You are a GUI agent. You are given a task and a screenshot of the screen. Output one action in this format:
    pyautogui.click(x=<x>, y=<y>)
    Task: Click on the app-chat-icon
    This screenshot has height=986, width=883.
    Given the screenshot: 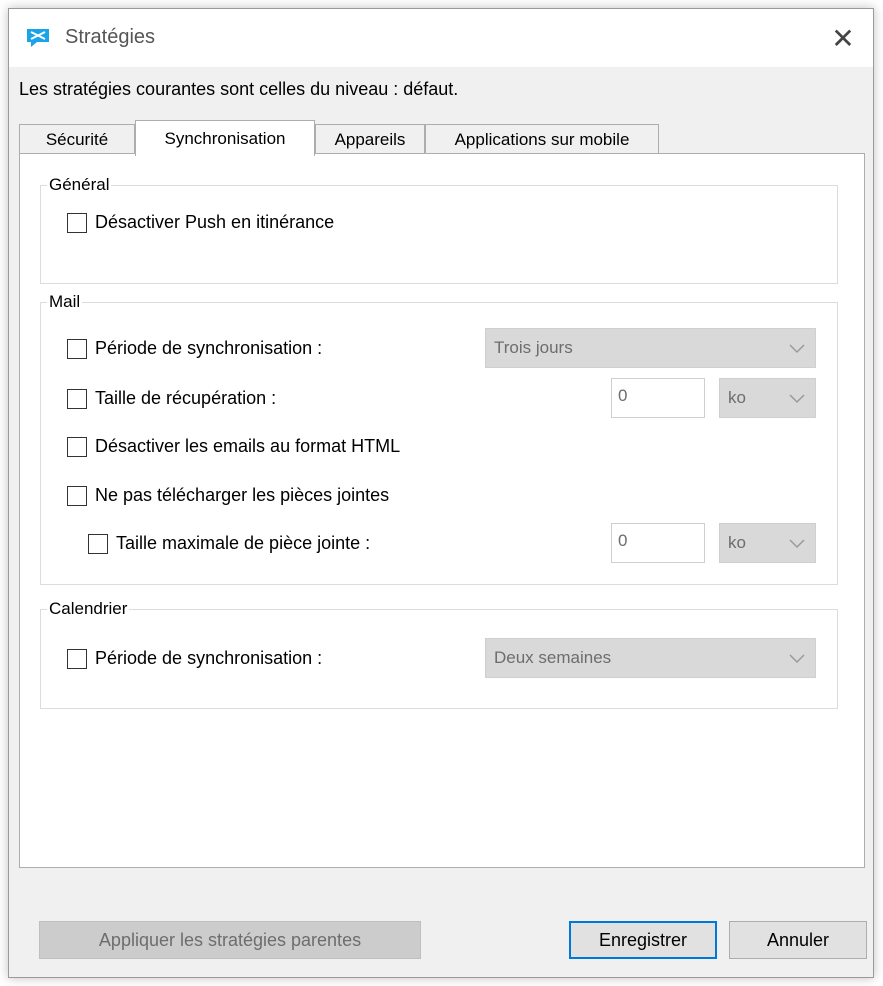 What is the action you would take?
    pyautogui.click(x=38, y=38)
    